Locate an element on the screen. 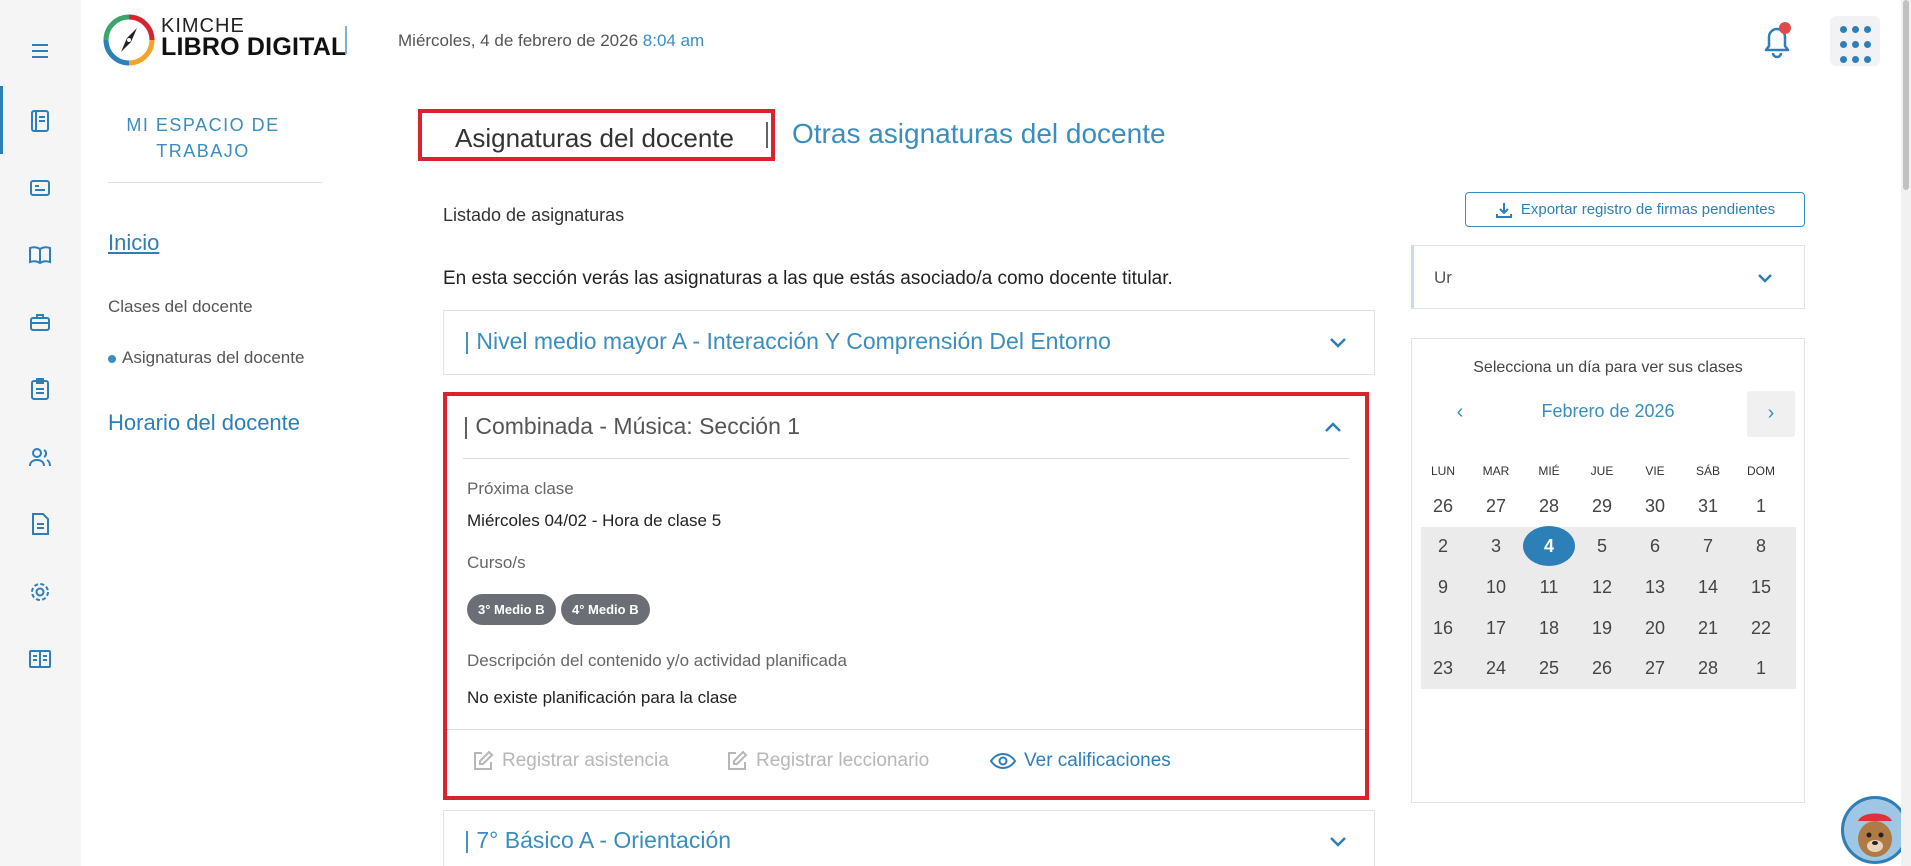 The image size is (1911, 866). calendar-day: 31 is located at coordinates (1708, 506).